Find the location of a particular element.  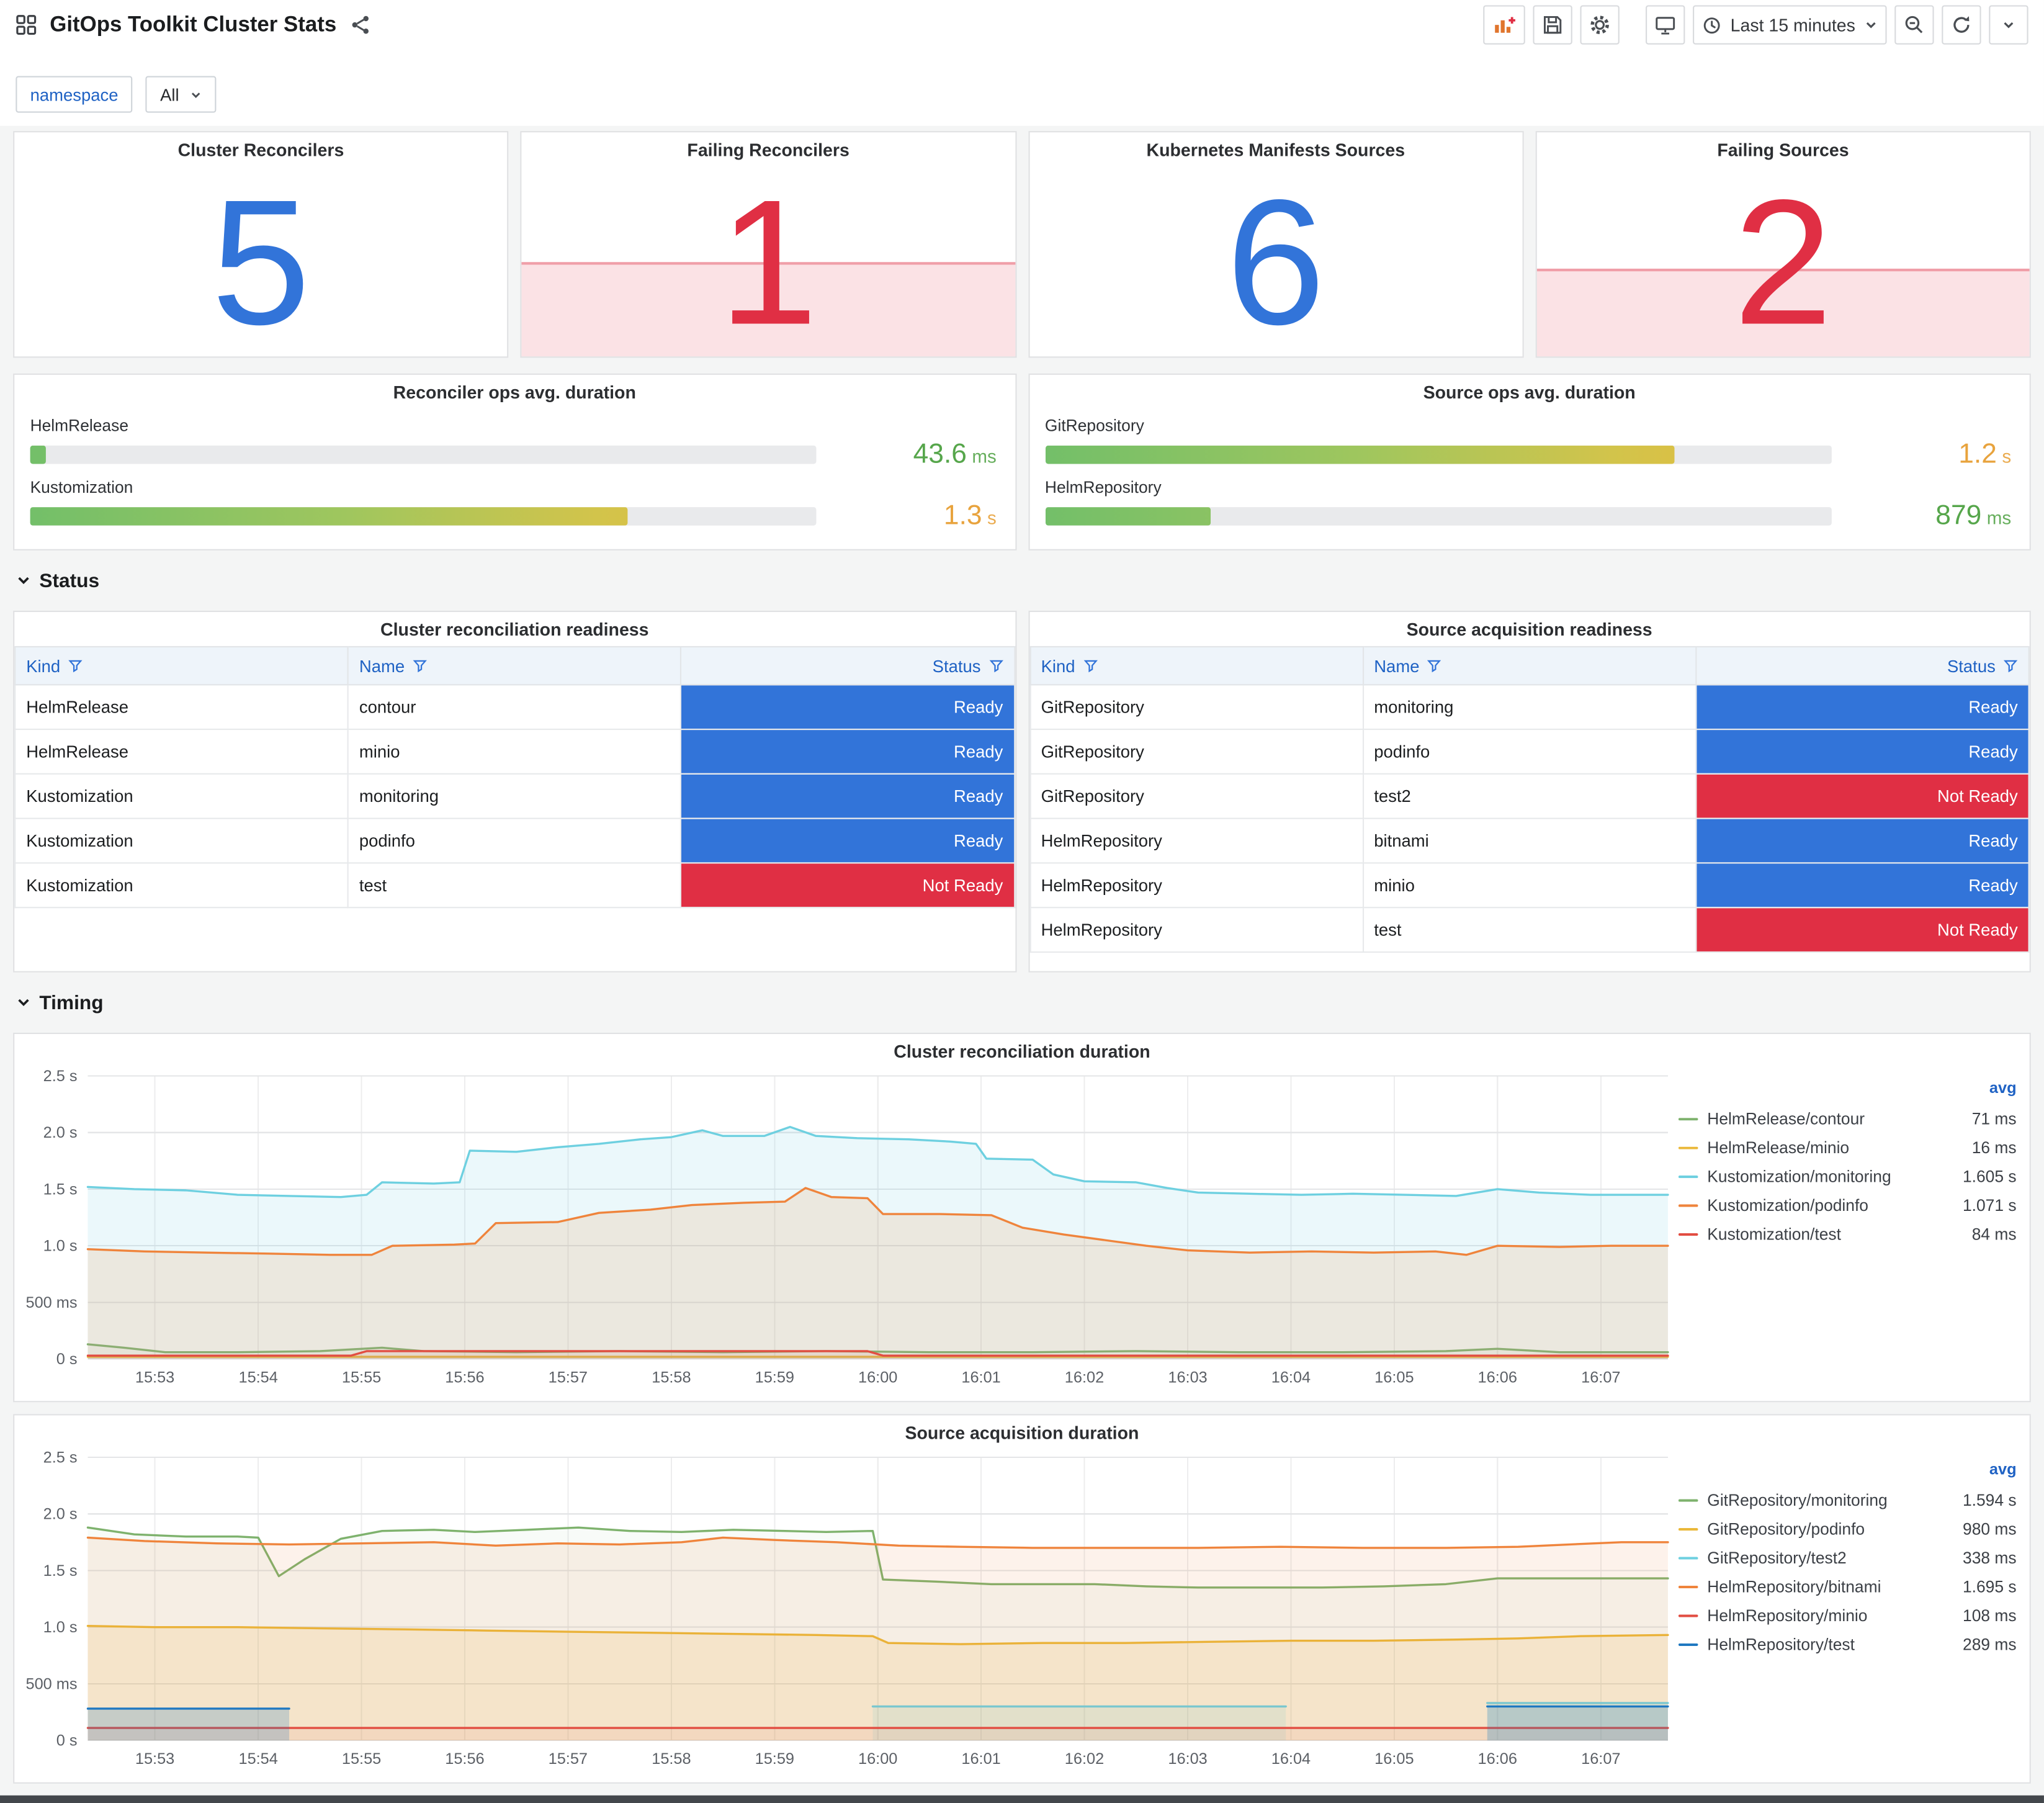

gauge-row-label: Kustomization is located at coordinates (81, 487).